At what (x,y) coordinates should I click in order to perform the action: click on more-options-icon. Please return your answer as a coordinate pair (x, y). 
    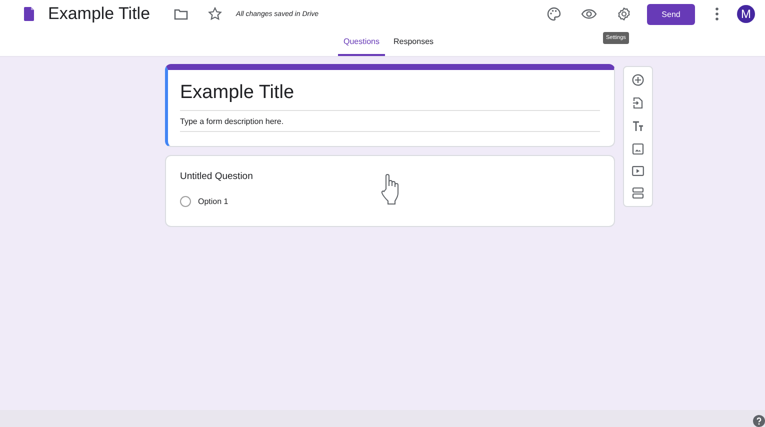
    Looking at the image, I should click on (717, 14).